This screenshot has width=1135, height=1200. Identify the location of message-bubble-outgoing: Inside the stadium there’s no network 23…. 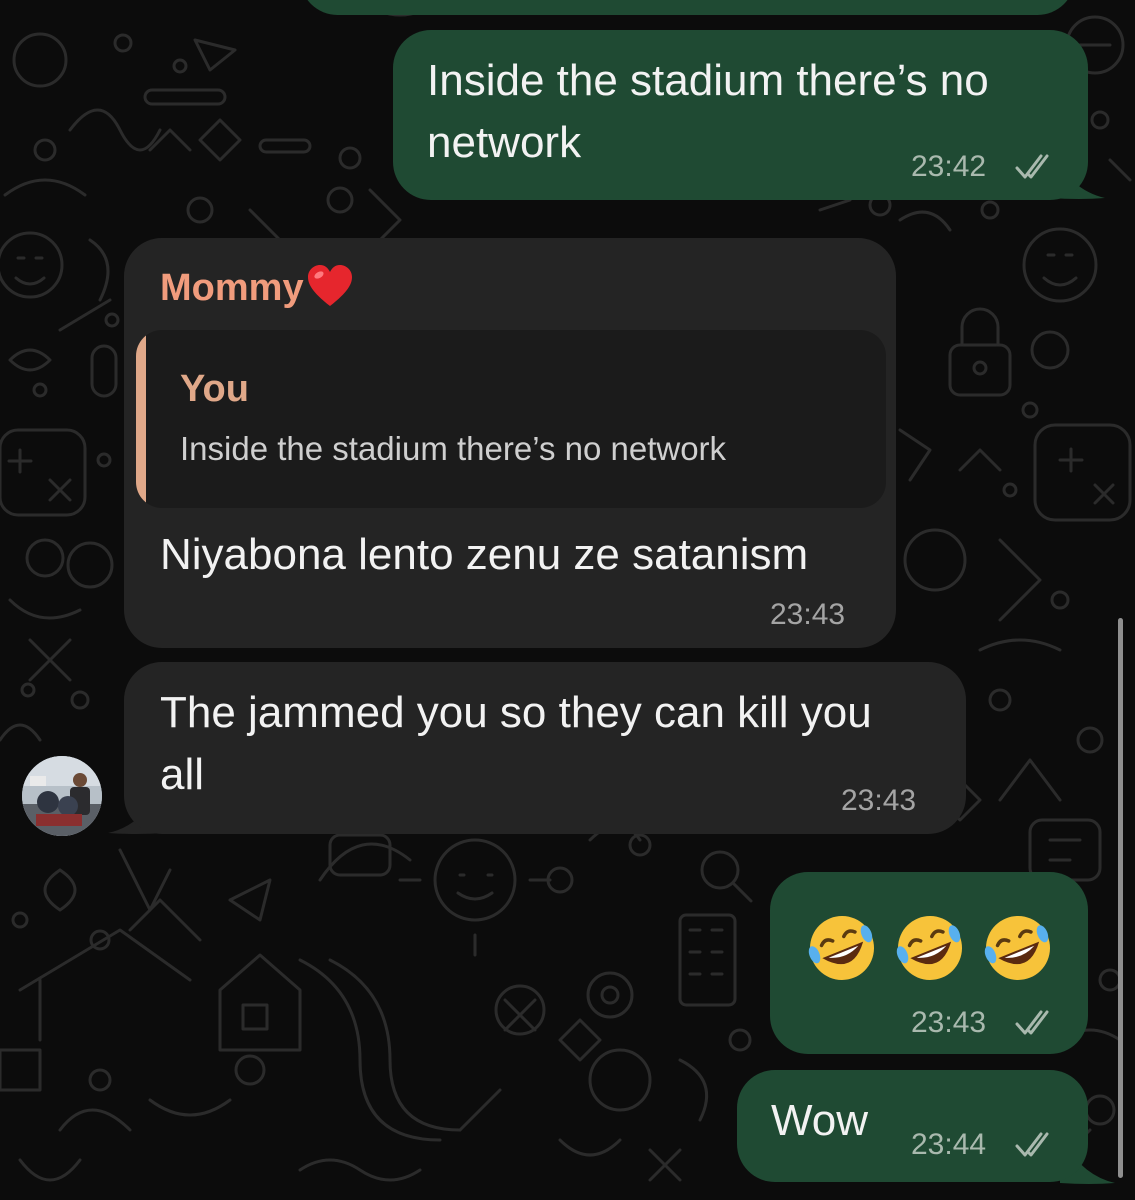
(740, 115).